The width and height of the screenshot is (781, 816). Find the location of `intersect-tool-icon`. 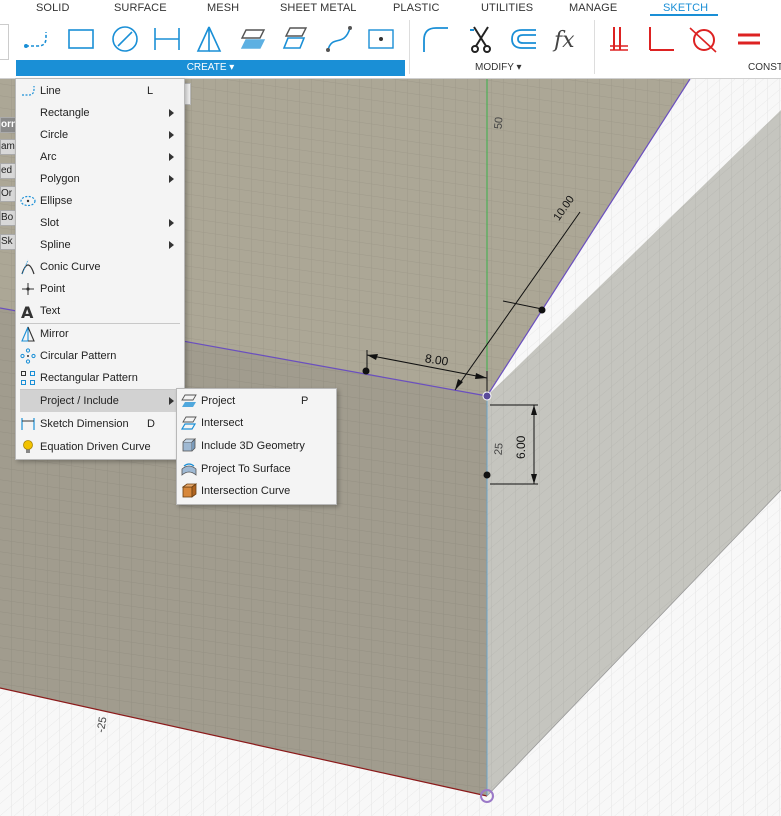

intersect-tool-icon is located at coordinates (295, 38).